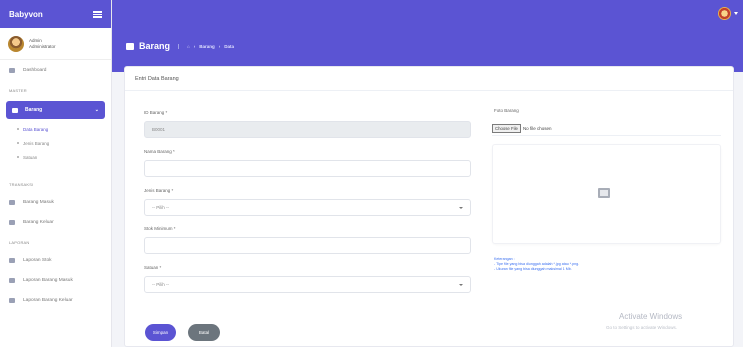 The height and width of the screenshot is (347, 743). Describe the element at coordinates (38, 222) in the screenshot. I see `sidebar-item-label: Barang Keluar` at that location.